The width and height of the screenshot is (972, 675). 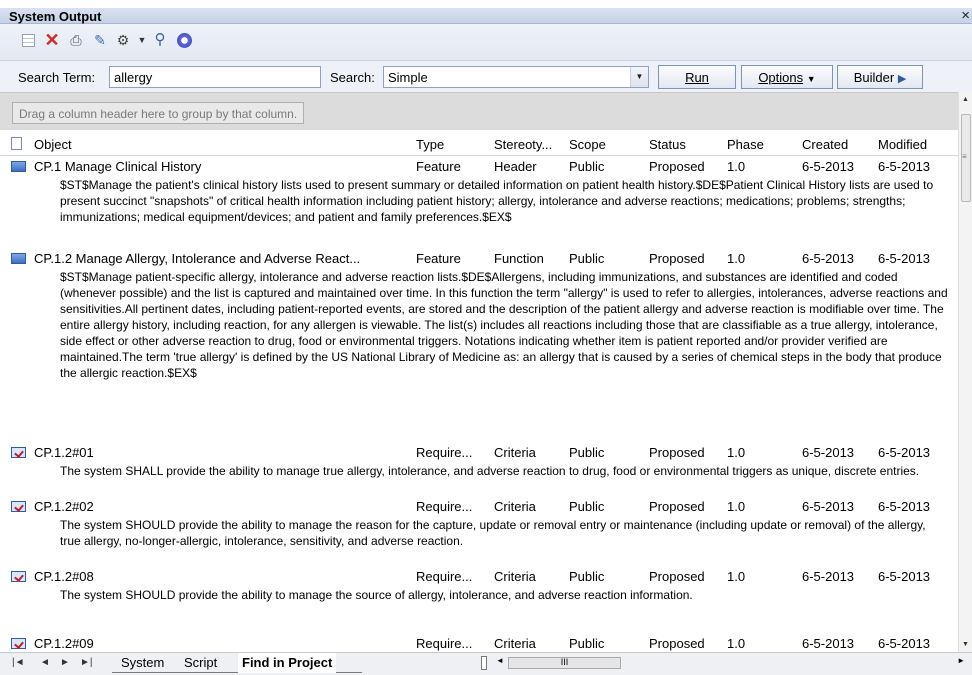 I want to click on panel-title: System Output, so click(x=55, y=16).